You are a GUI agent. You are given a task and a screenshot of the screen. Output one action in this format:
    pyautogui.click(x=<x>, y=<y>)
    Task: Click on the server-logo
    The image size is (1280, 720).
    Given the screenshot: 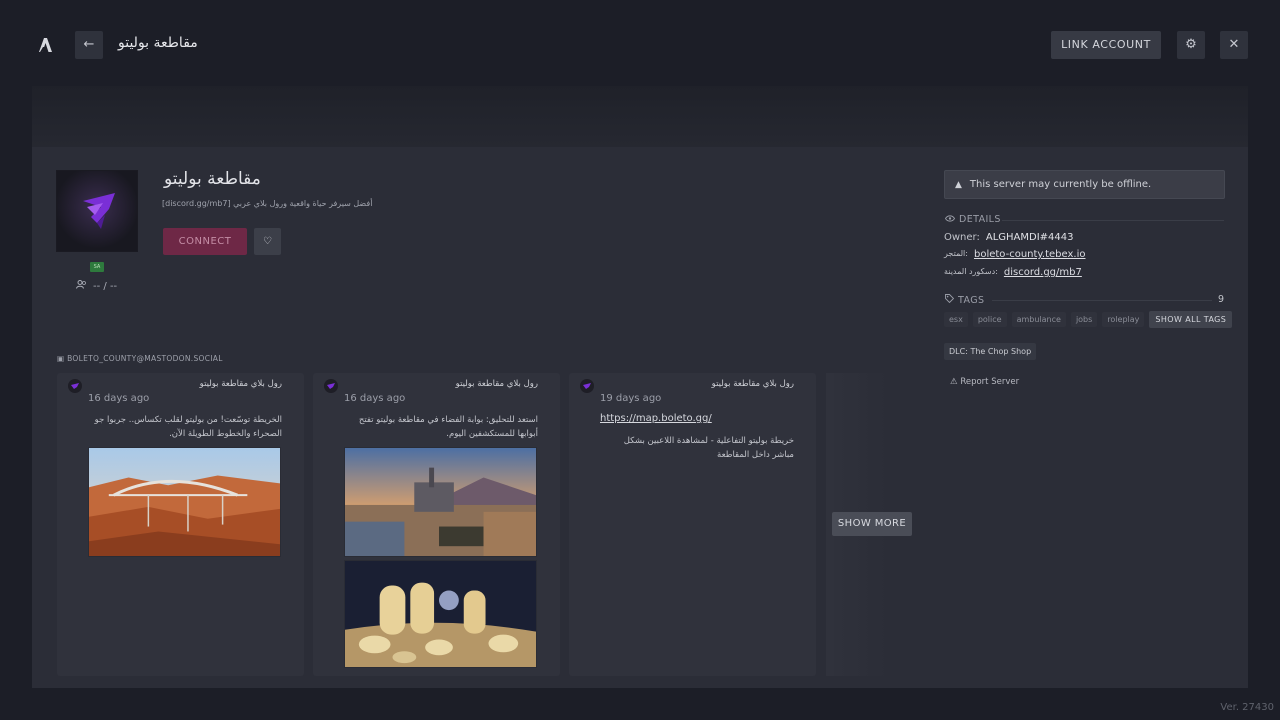 What is the action you would take?
    pyautogui.click(x=97, y=211)
    